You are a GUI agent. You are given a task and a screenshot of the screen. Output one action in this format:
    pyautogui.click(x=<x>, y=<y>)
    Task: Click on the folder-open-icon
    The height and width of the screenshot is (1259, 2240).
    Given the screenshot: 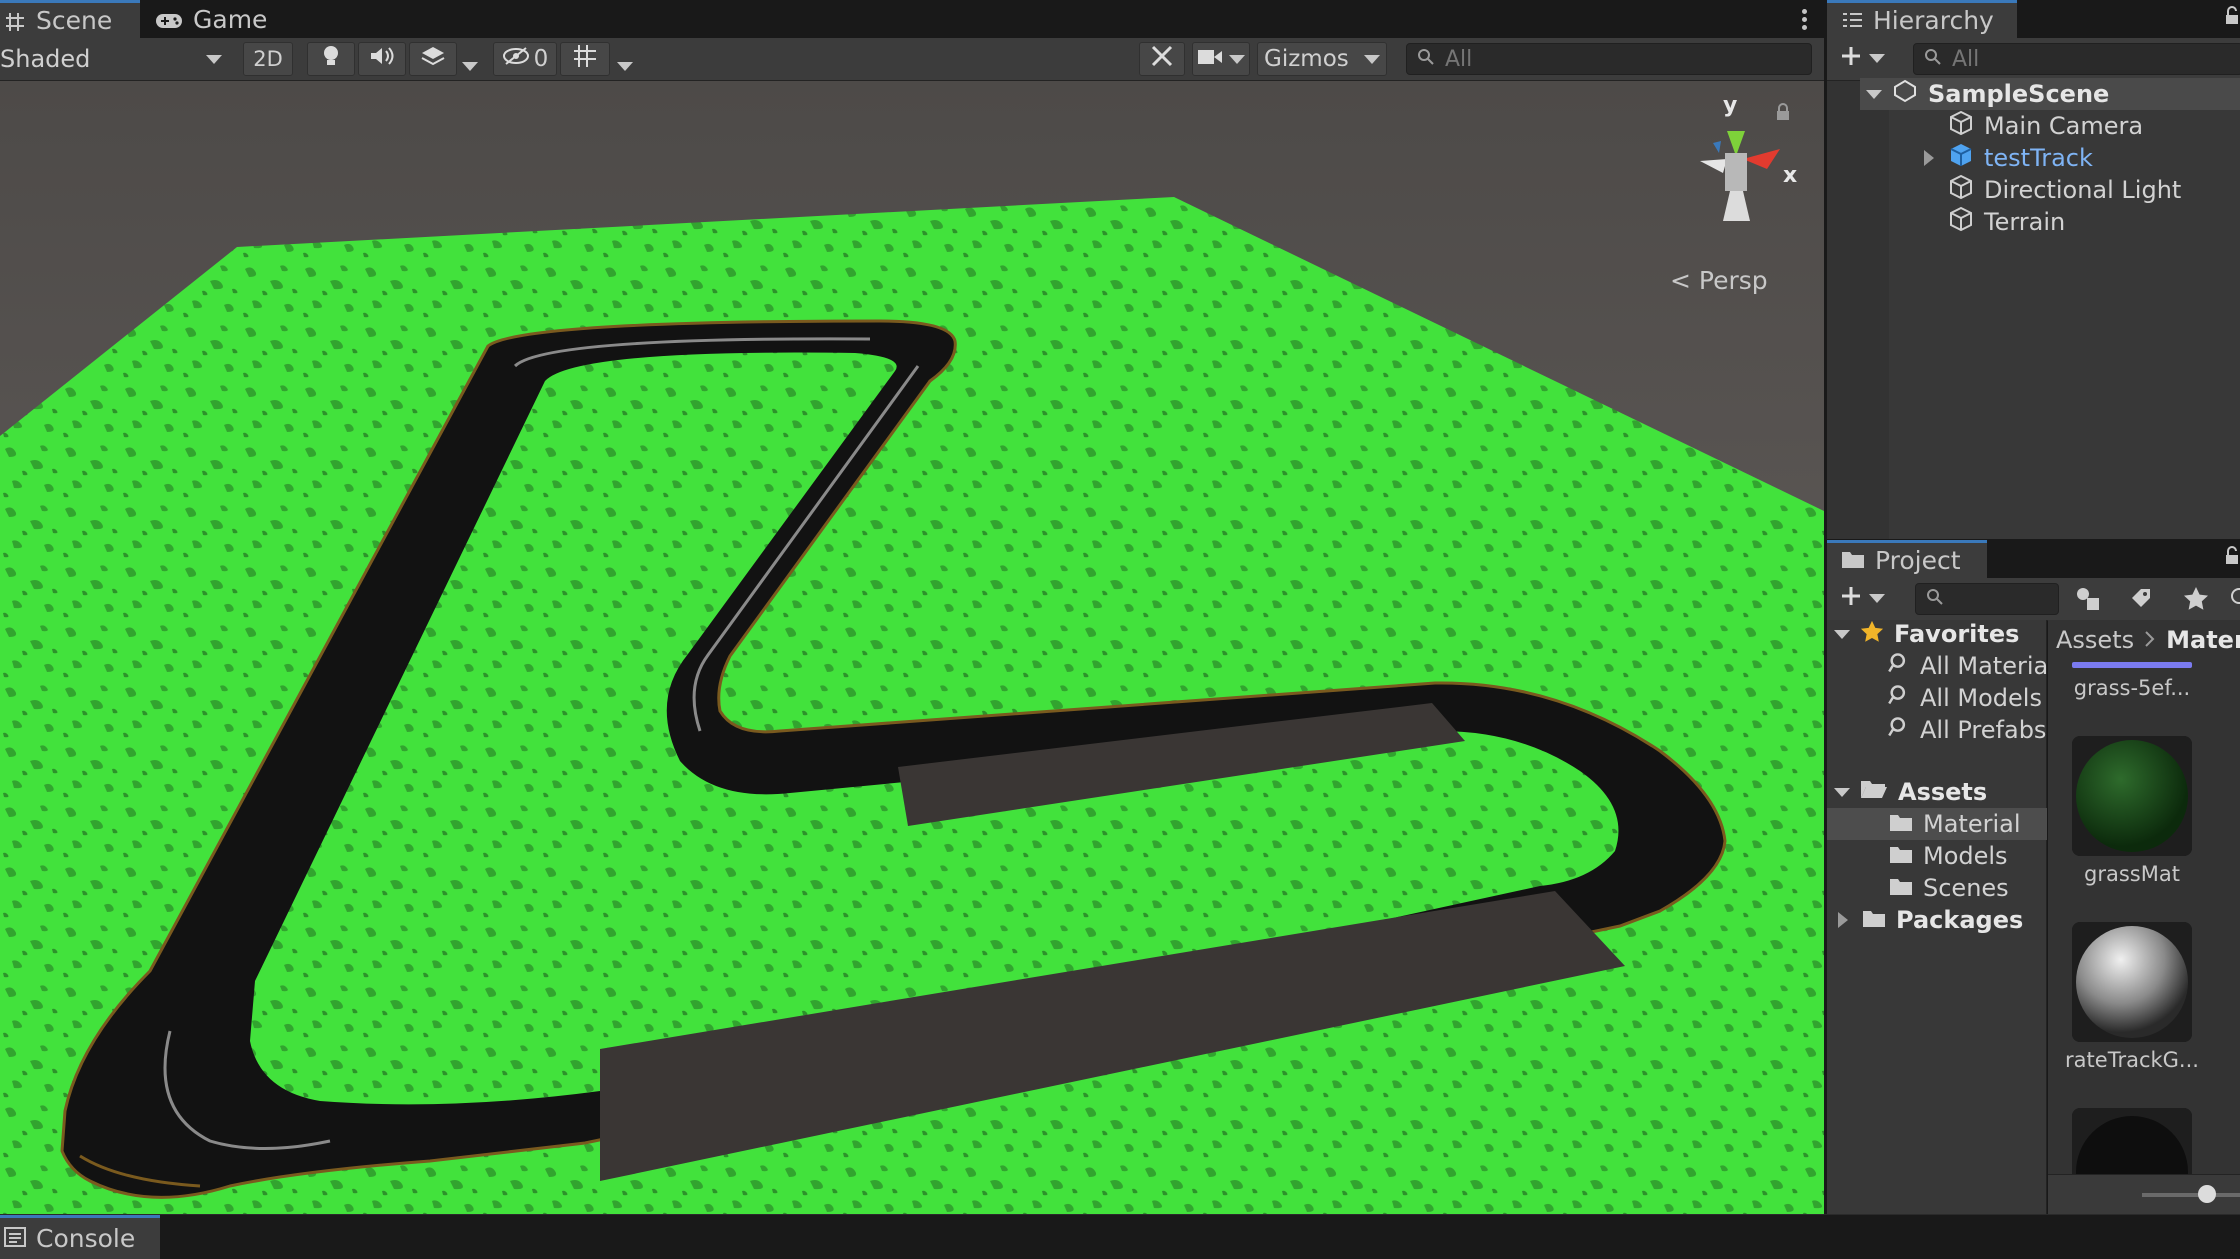 What is the action you would take?
    pyautogui.click(x=1874, y=792)
    